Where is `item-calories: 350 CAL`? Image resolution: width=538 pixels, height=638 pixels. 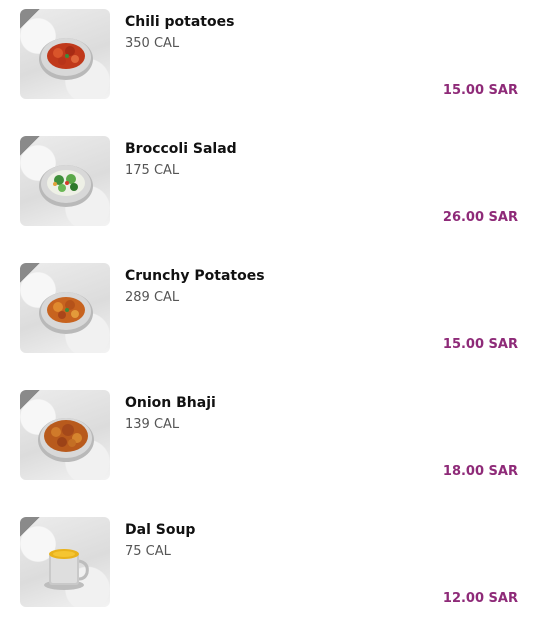 item-calories: 350 CAL is located at coordinates (152, 43).